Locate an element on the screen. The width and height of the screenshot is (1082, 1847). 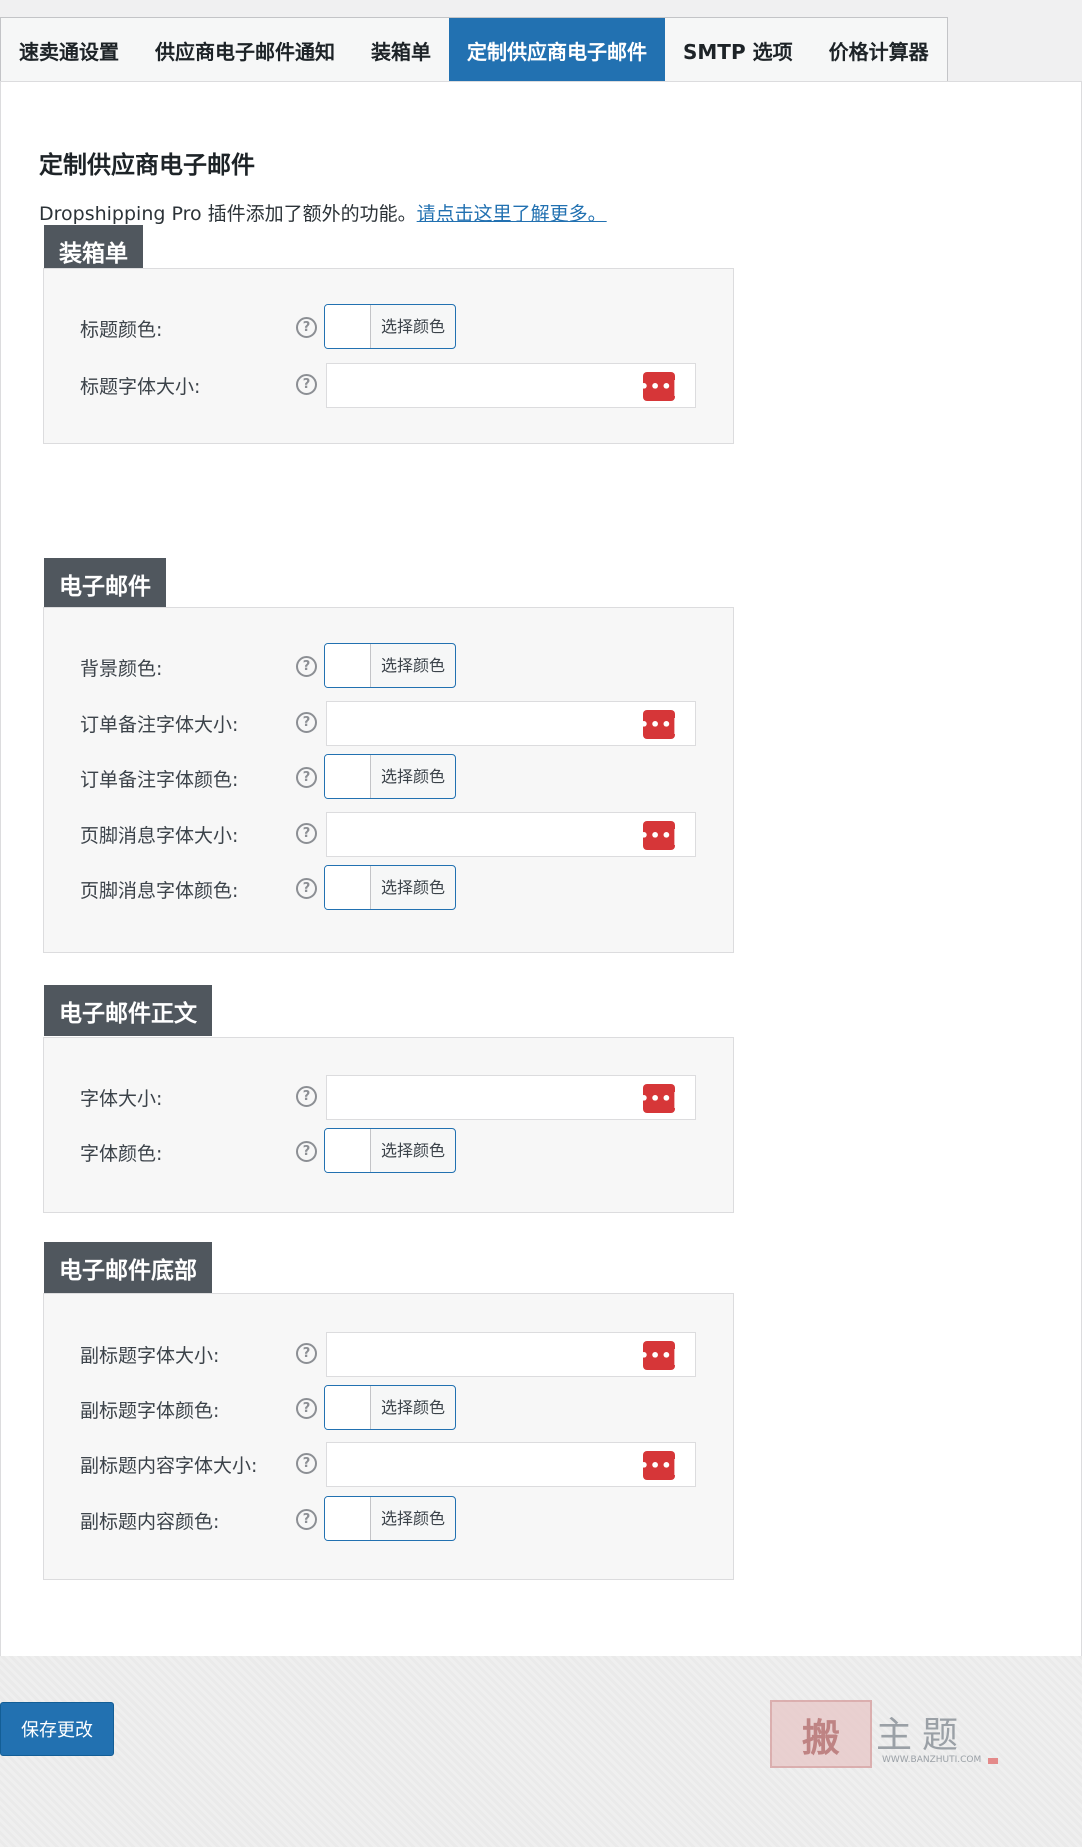
row-subtitle-content-font-size: 副标题内容字体大小: ? •••| is located at coordinates (388, 1463).